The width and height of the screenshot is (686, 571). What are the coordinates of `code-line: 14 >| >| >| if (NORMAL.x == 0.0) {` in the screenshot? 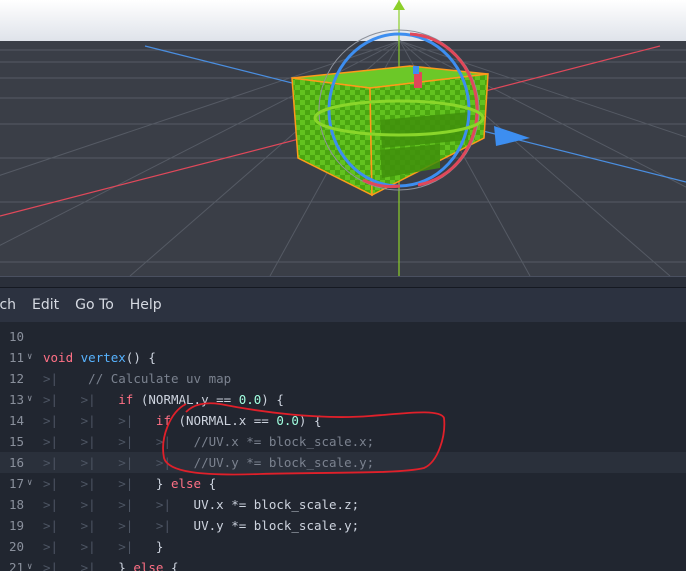 It's located at (343, 420).